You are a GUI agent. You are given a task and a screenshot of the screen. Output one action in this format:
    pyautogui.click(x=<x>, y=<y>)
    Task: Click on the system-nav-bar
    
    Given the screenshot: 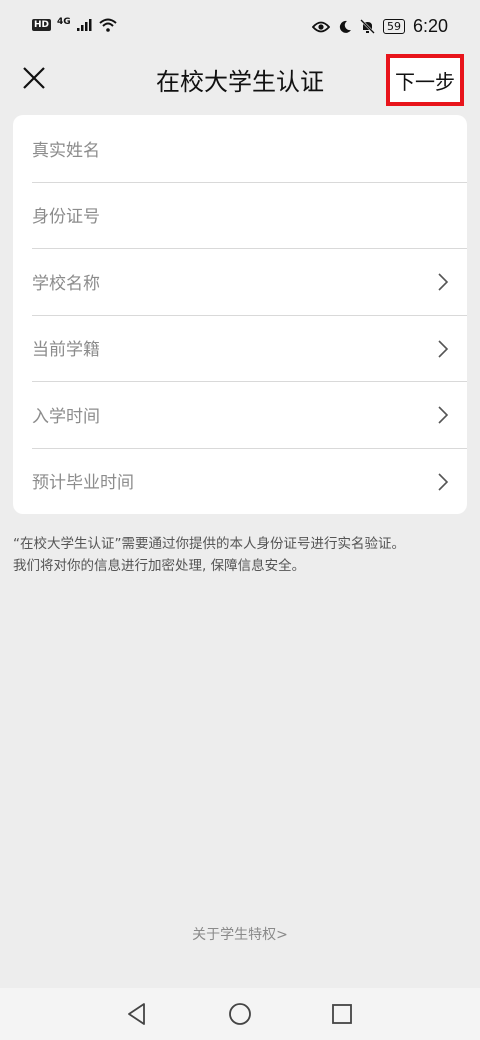 What is the action you would take?
    pyautogui.click(x=240, y=1014)
    